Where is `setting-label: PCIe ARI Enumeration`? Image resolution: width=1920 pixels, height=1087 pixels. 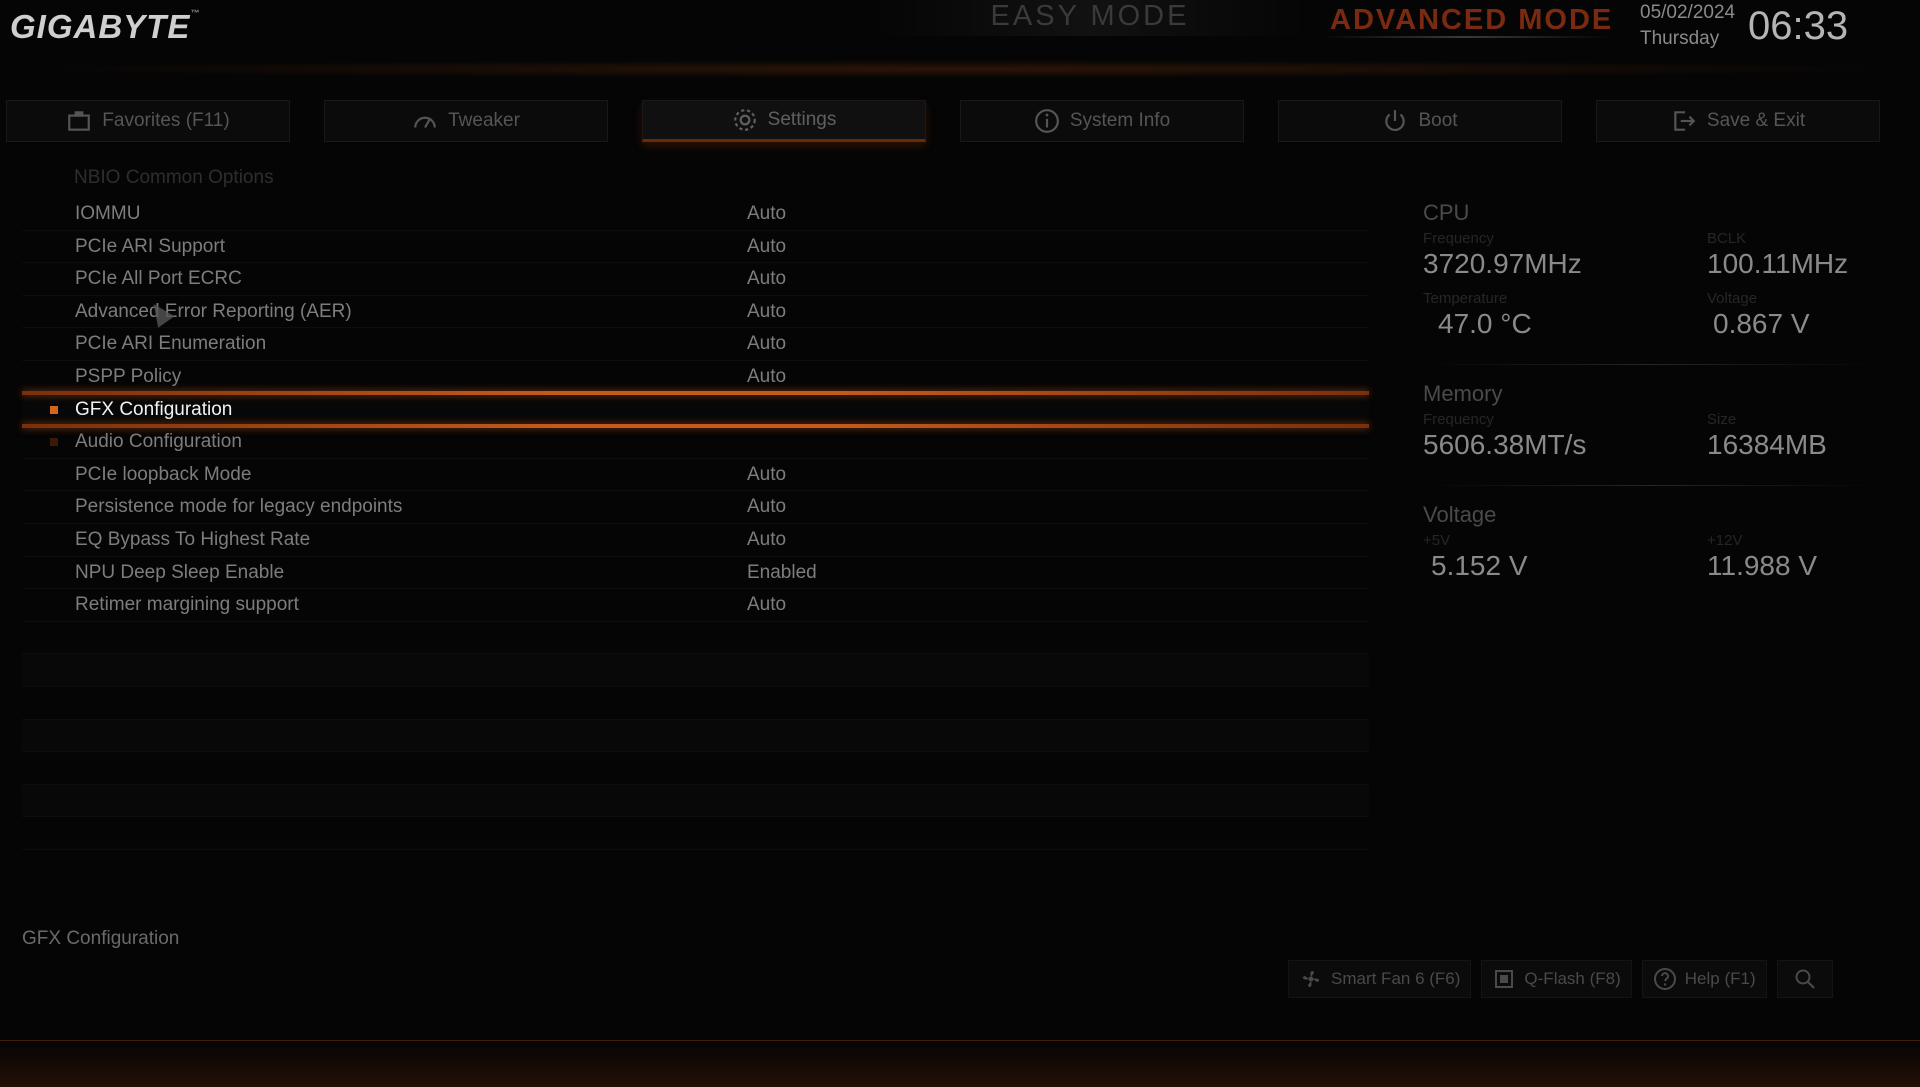
setting-label: PCIe ARI Enumeration is located at coordinates (171, 344).